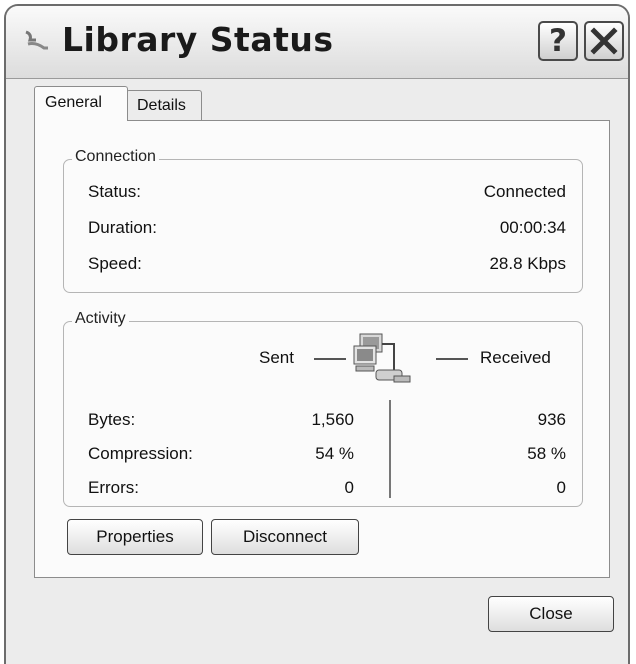  What do you see at coordinates (546, 453) in the screenshot?
I see `compression-received-value: 58 %` at bounding box center [546, 453].